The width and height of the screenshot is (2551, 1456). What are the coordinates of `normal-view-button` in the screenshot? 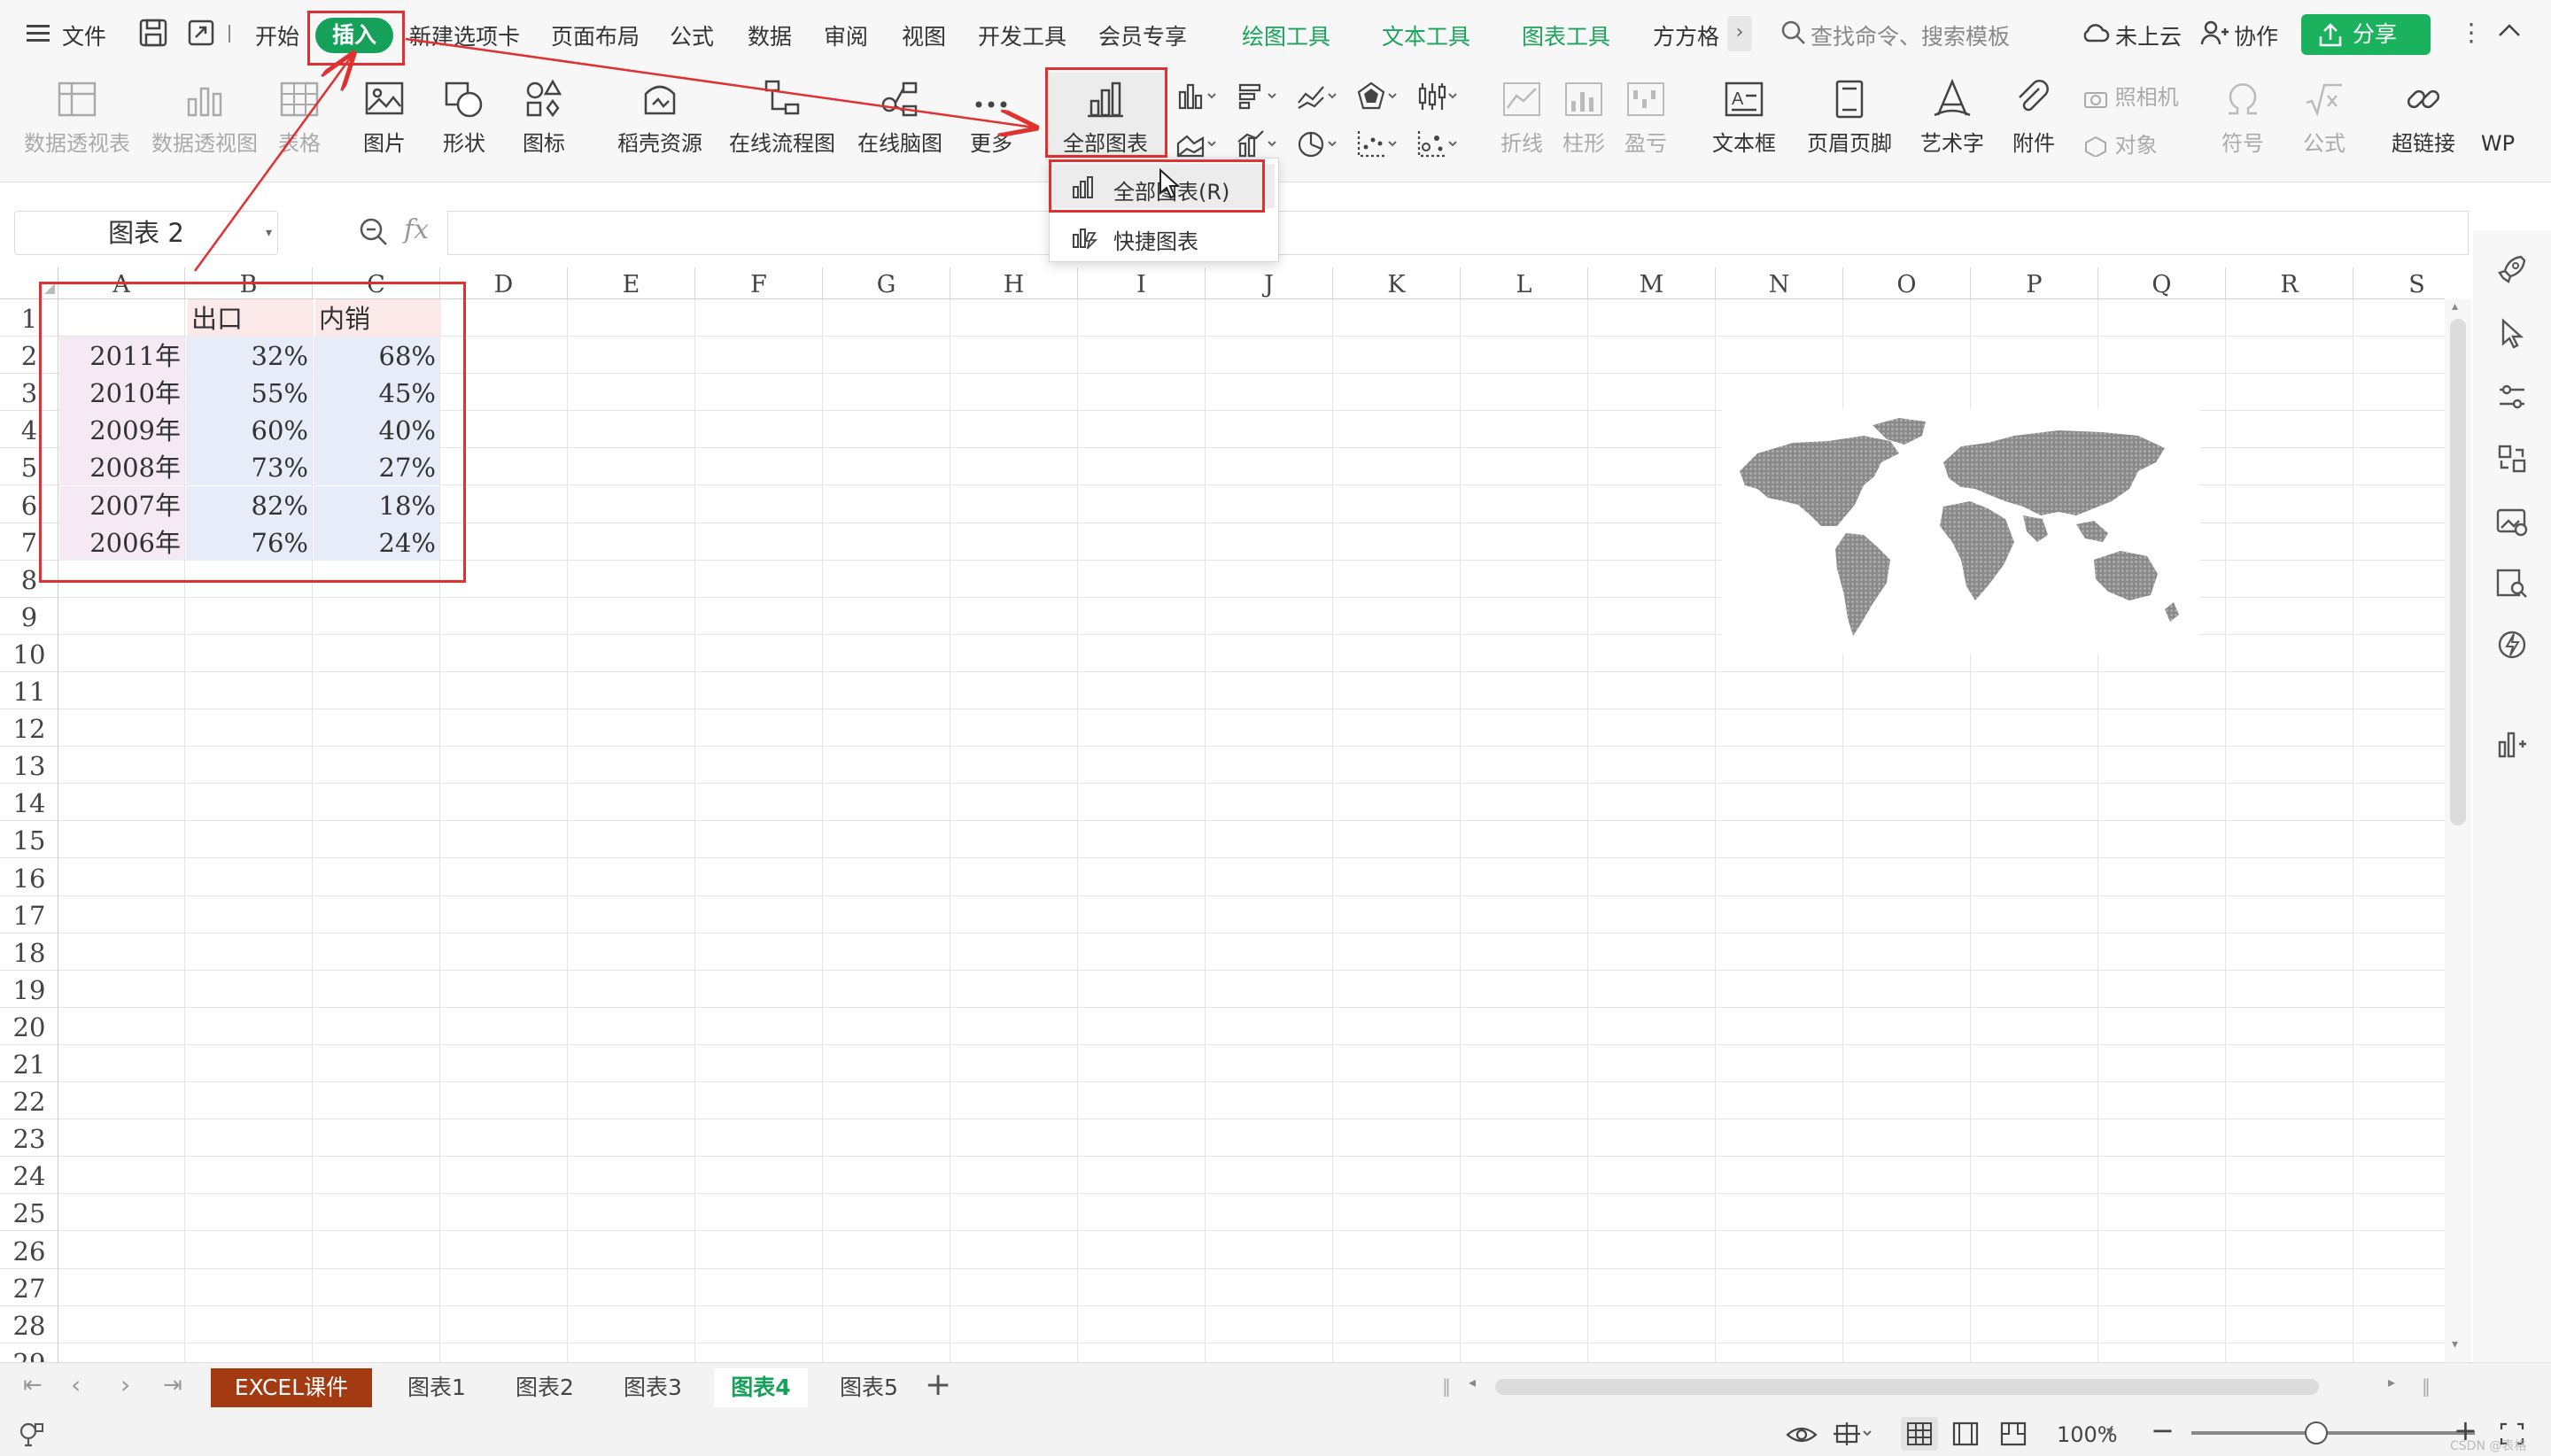 It's located at (1920, 1434).